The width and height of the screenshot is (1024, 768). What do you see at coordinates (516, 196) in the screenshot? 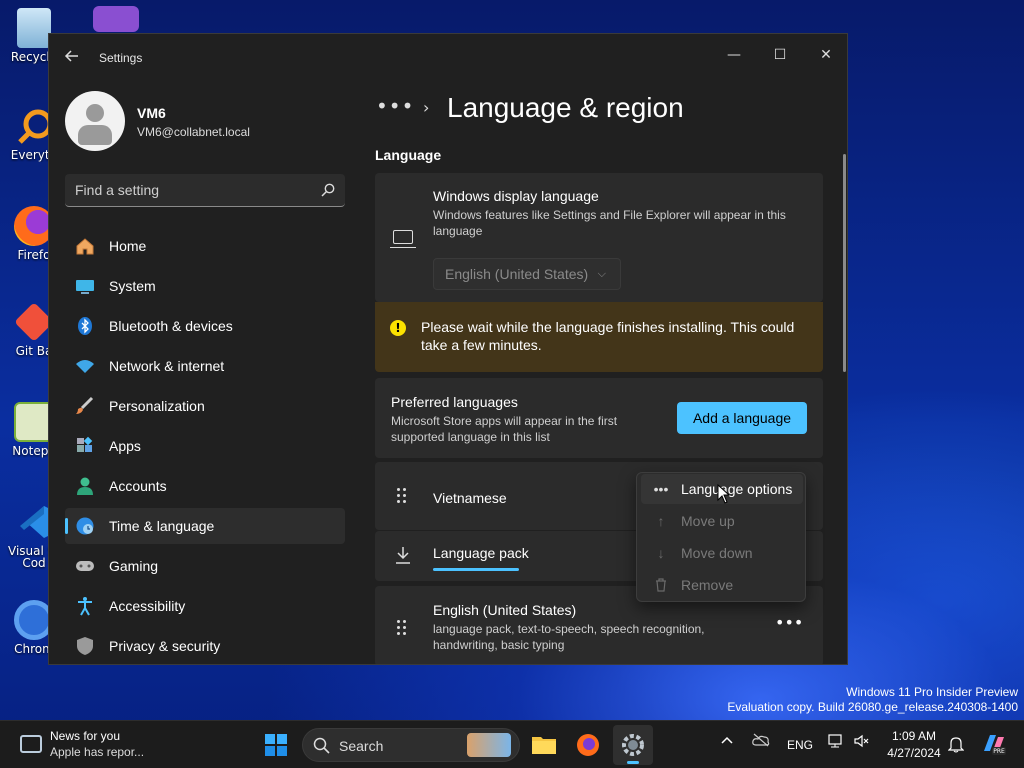
I see `display-language-title: Windows display language` at bounding box center [516, 196].